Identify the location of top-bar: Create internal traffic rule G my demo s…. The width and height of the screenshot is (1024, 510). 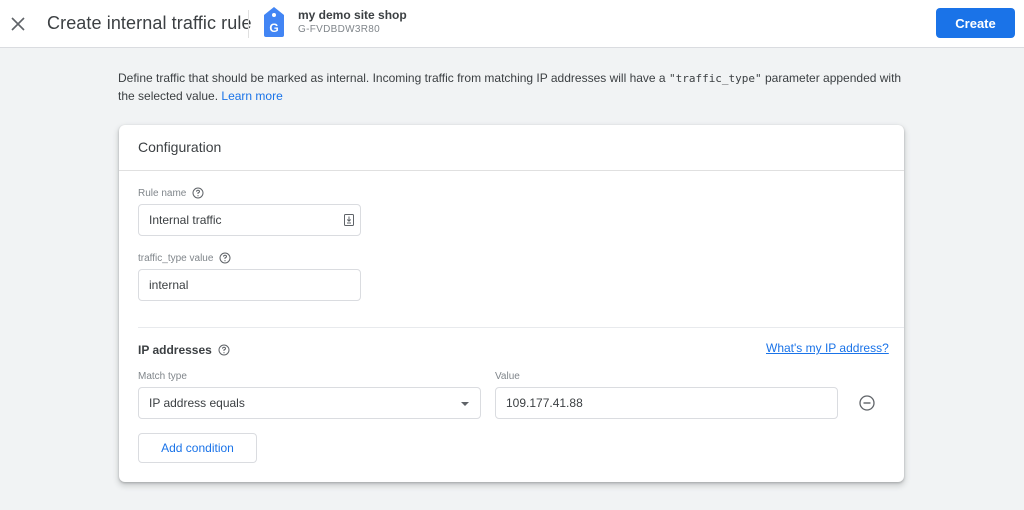
(512, 24).